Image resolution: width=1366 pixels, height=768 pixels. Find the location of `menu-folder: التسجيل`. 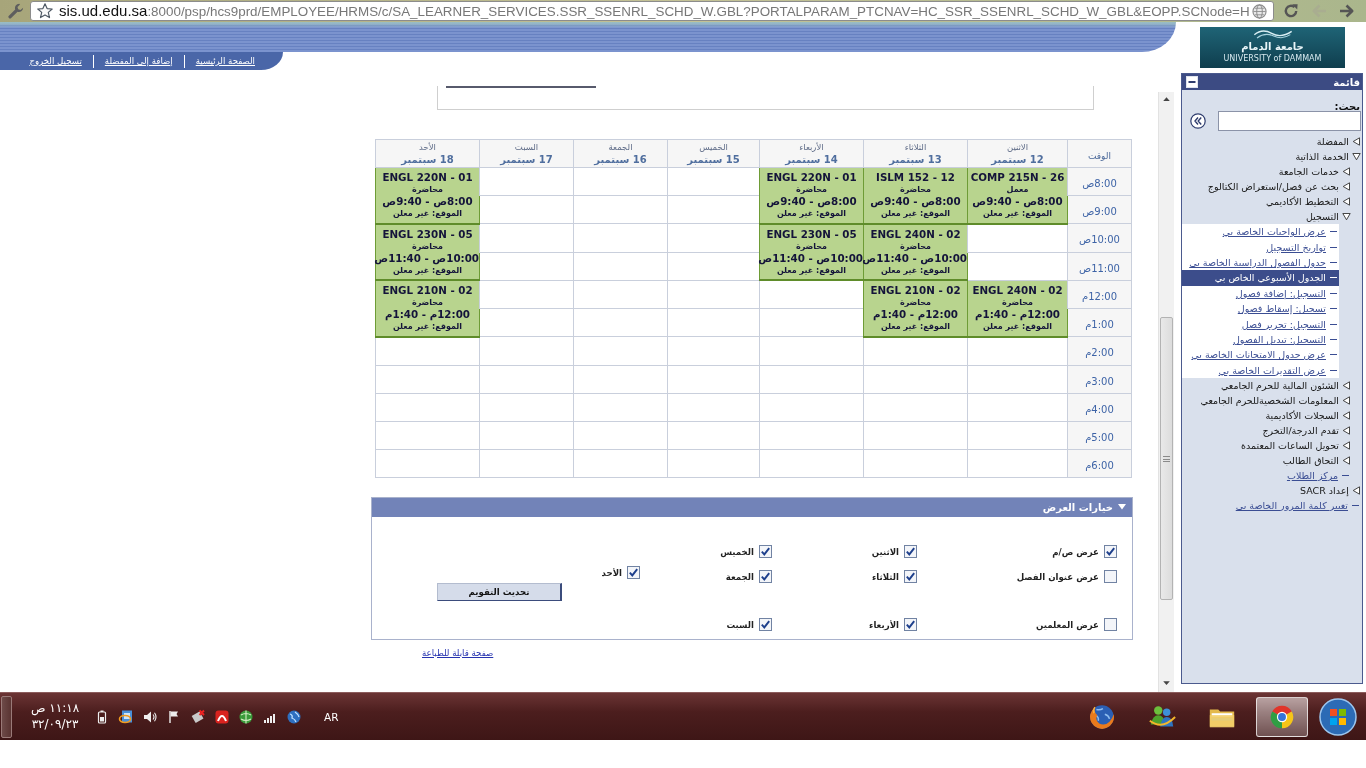

menu-folder: التسجيل is located at coordinates (1328, 216).